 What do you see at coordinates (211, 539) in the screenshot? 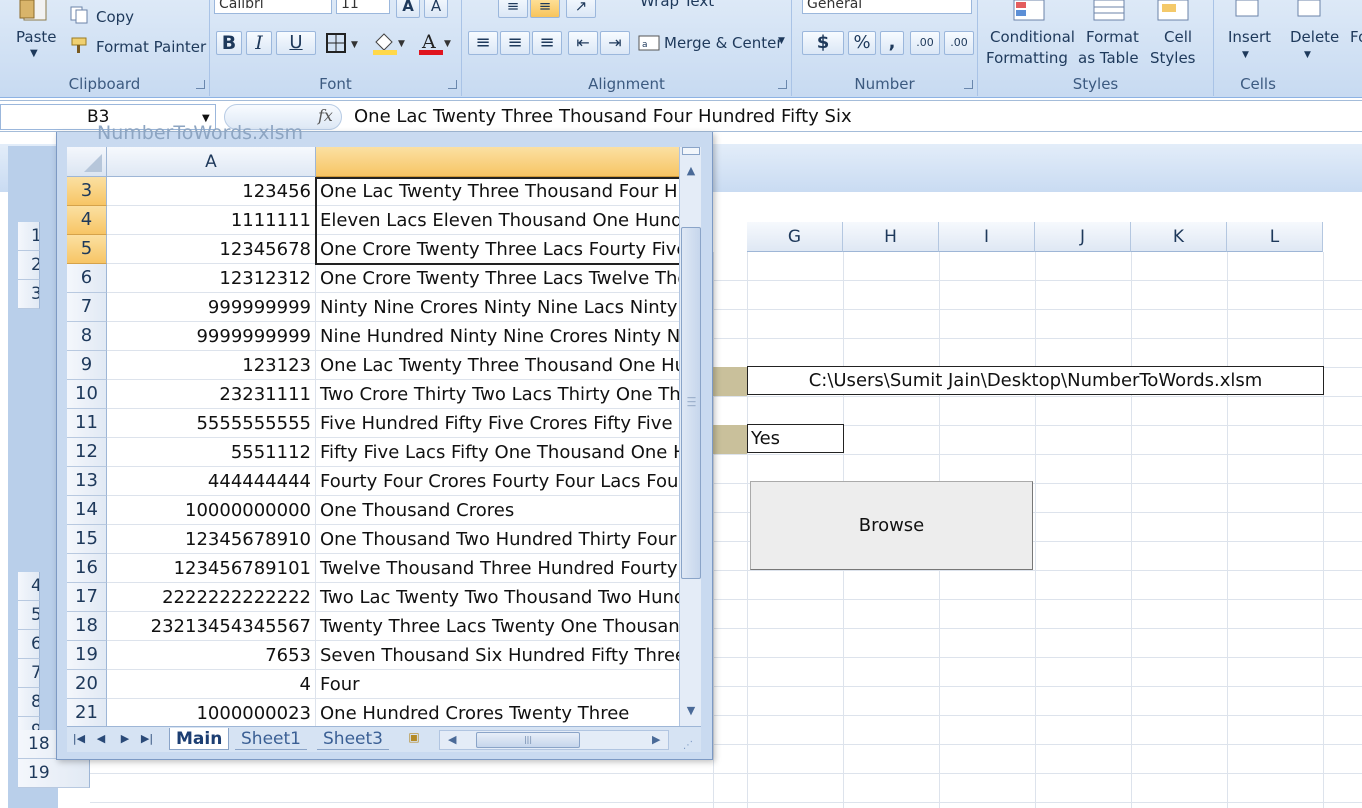
I see `number-cell: 12345678910` at bounding box center [211, 539].